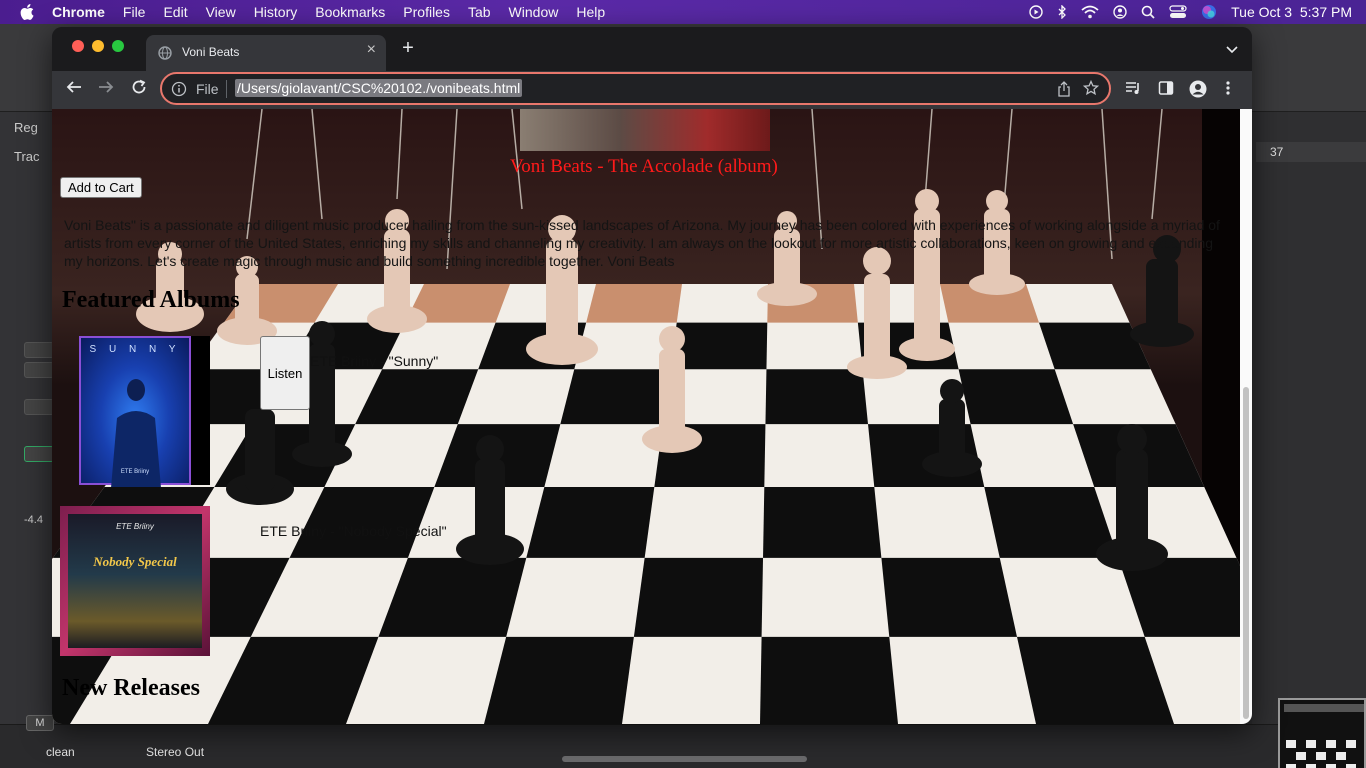 The height and width of the screenshot is (768, 1366). What do you see at coordinates (33, 520) in the screenshot?
I see `daw-level-readout: -4.4` at bounding box center [33, 520].